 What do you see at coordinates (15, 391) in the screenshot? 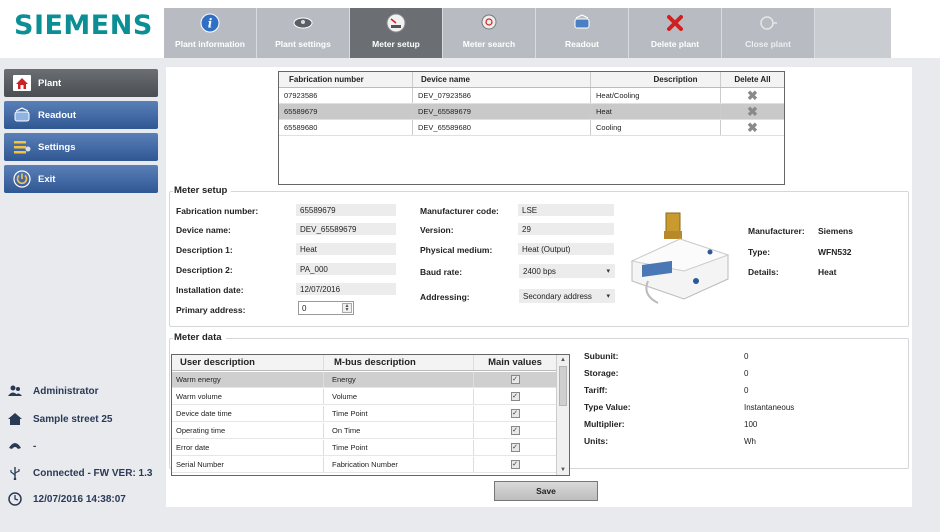
I see `users-icon` at bounding box center [15, 391].